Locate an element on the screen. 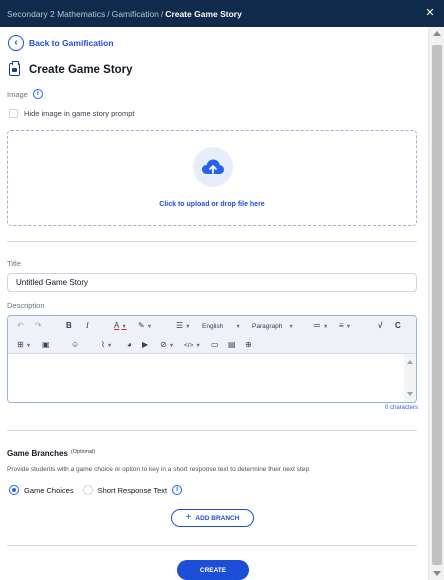 The image size is (444, 580). italic-icon: I is located at coordinates (87, 326).